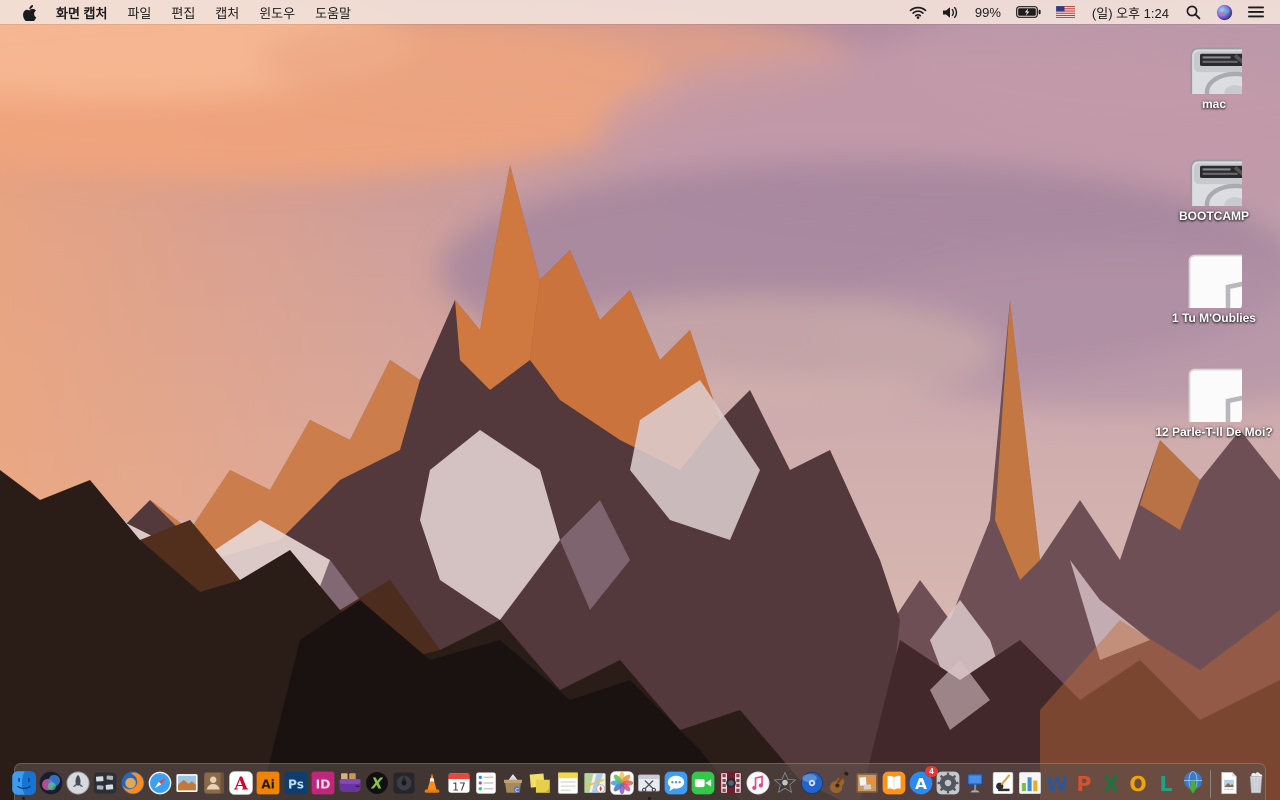 The width and height of the screenshot is (1280, 800). What do you see at coordinates (513, 783) in the screenshot?
I see `archive-utility-dock-icon: C` at bounding box center [513, 783].